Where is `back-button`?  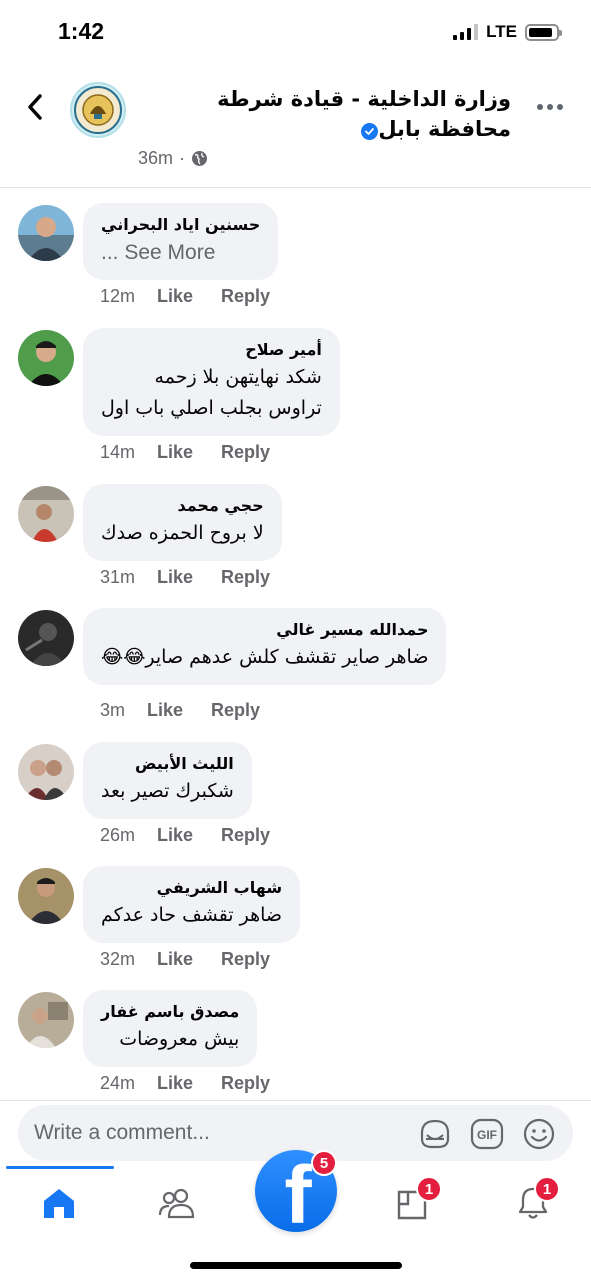 back-button is located at coordinates (35, 107).